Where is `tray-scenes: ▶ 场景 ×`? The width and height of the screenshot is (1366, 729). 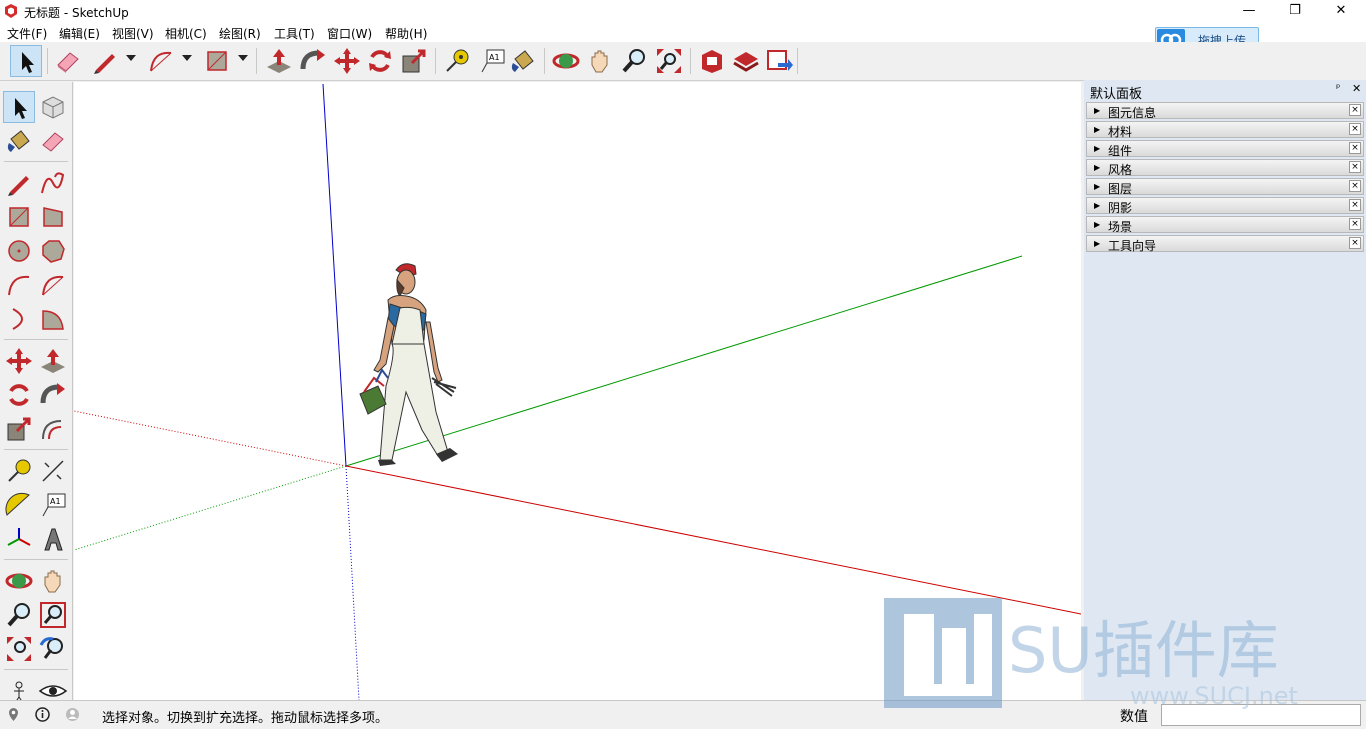
tray-scenes: ▶ 场景 × is located at coordinates (1225, 225).